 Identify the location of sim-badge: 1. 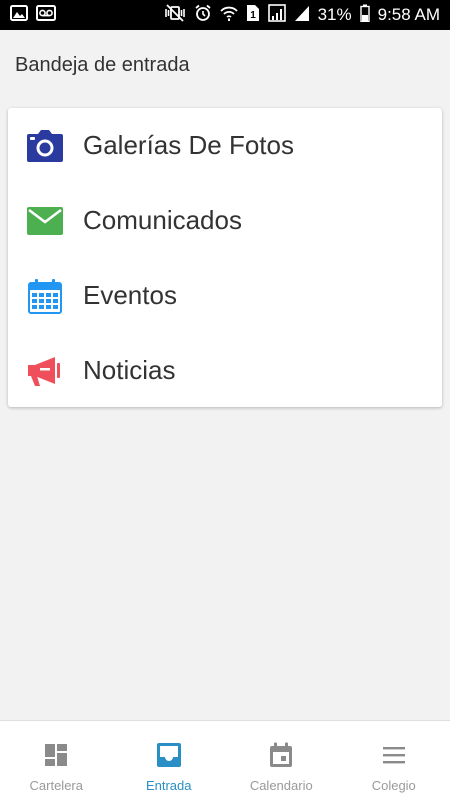
(253, 15).